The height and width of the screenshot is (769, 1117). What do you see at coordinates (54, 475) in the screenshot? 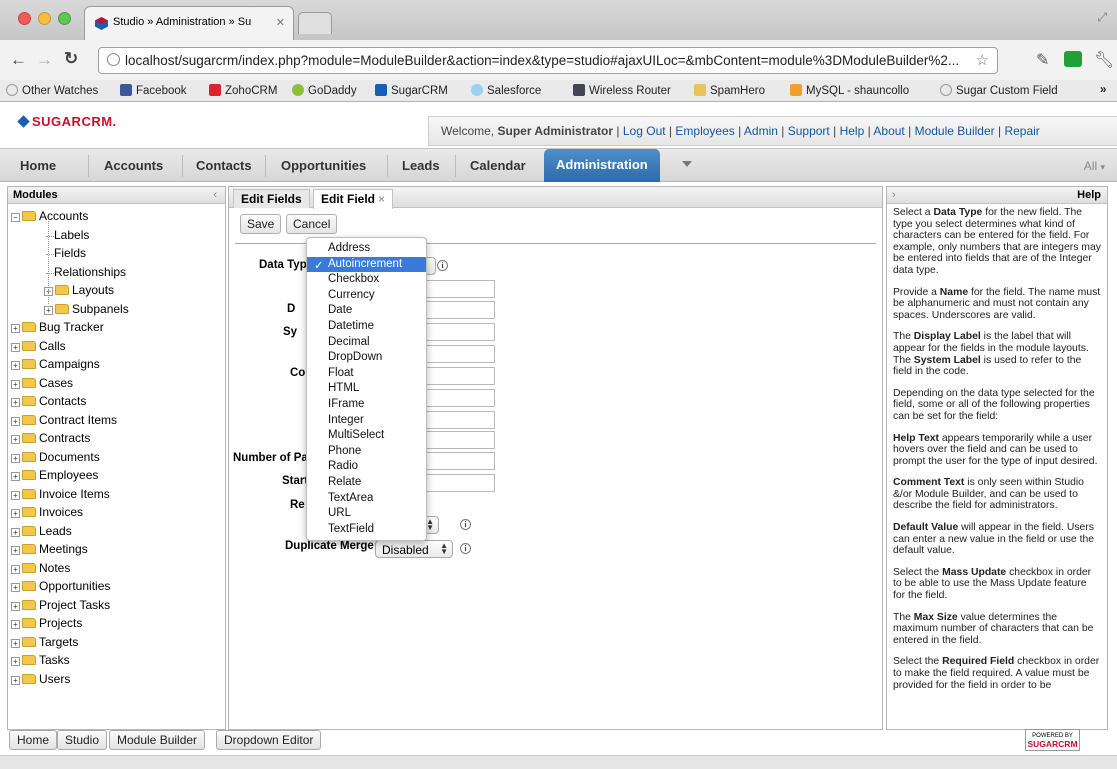
I see `tree-item-employees: + Employees` at bounding box center [54, 475].